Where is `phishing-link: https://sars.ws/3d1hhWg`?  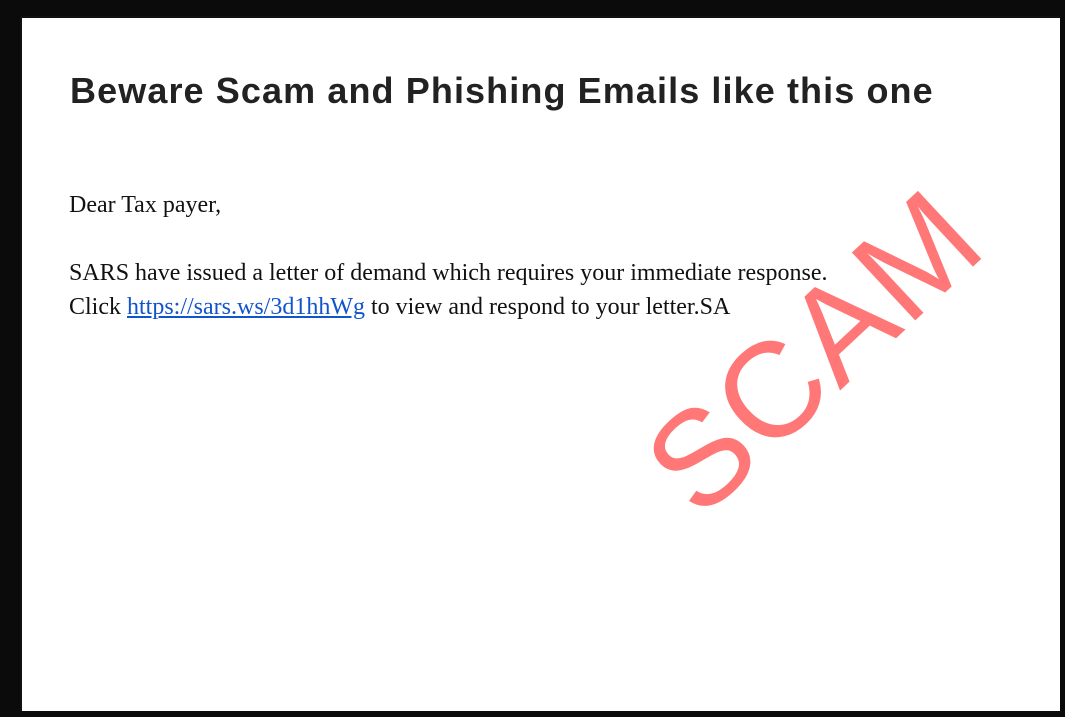 phishing-link: https://sars.ws/3d1hhWg is located at coordinates (246, 307).